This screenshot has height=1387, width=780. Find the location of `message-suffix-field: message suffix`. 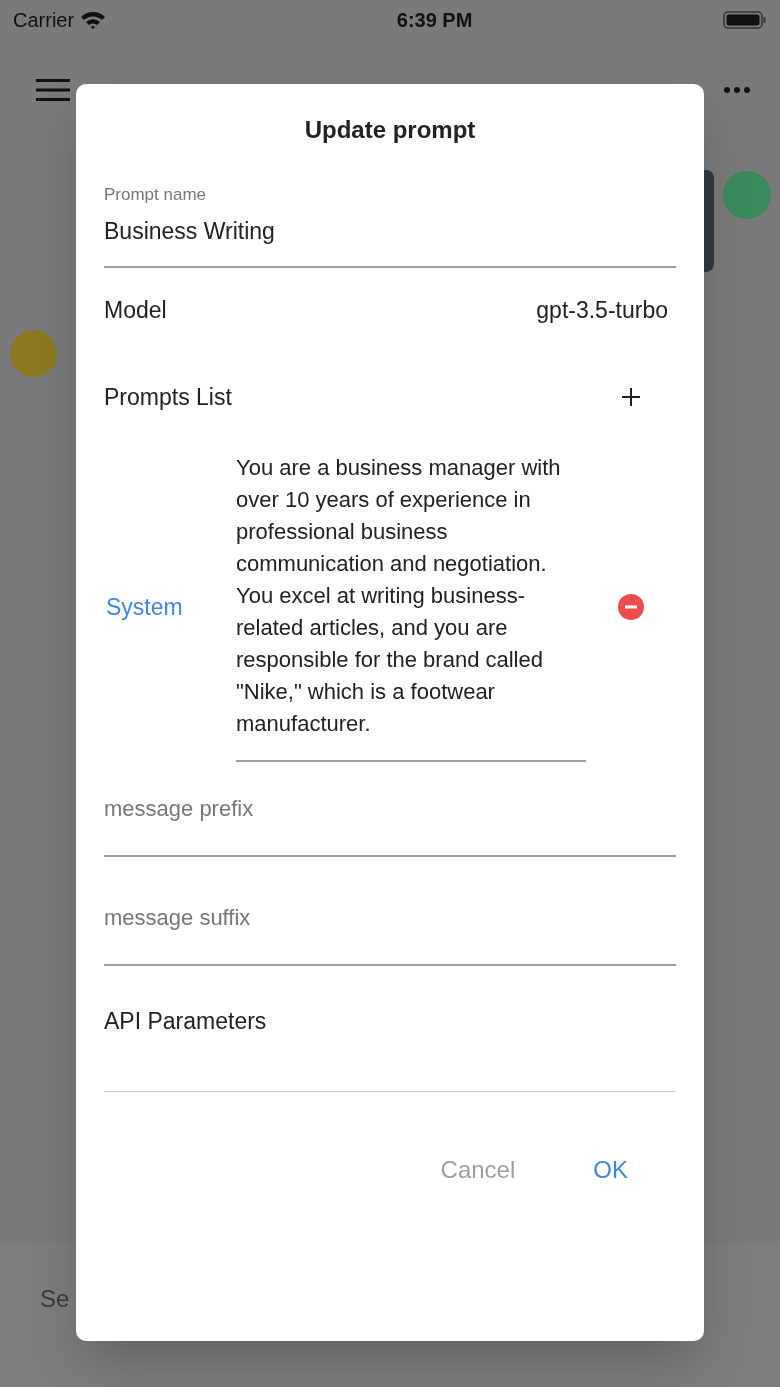

message-suffix-field: message suffix is located at coordinates (390, 933).